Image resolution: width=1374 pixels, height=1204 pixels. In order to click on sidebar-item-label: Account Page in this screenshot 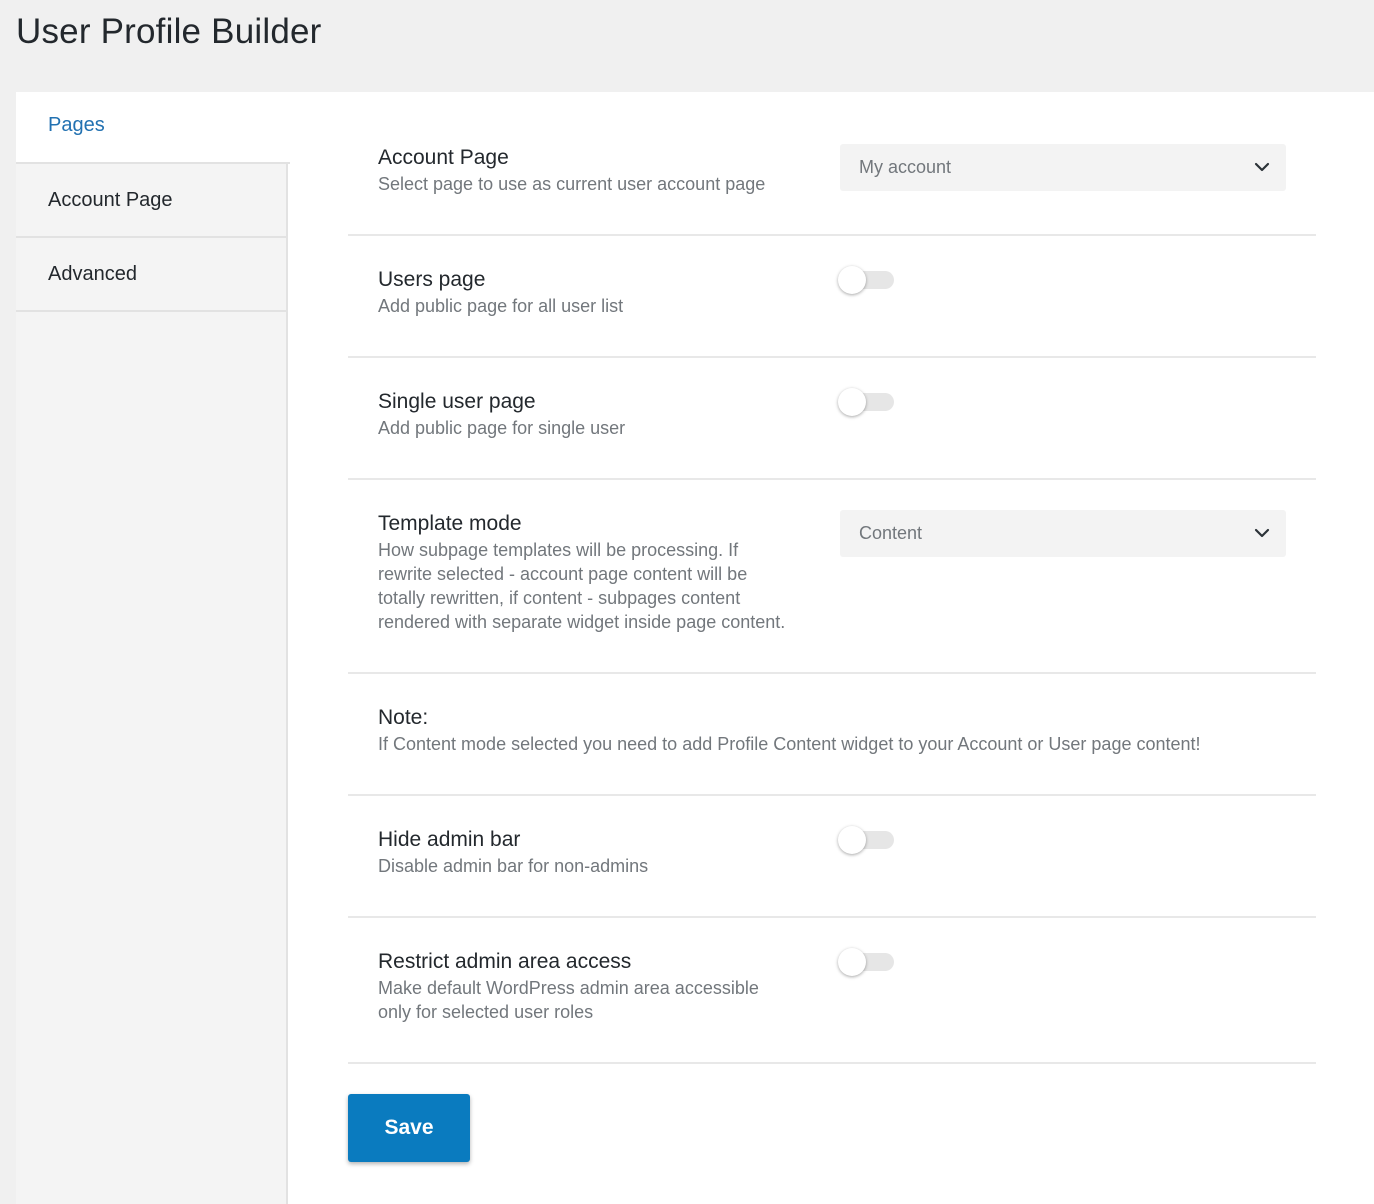, I will do `click(110, 199)`.